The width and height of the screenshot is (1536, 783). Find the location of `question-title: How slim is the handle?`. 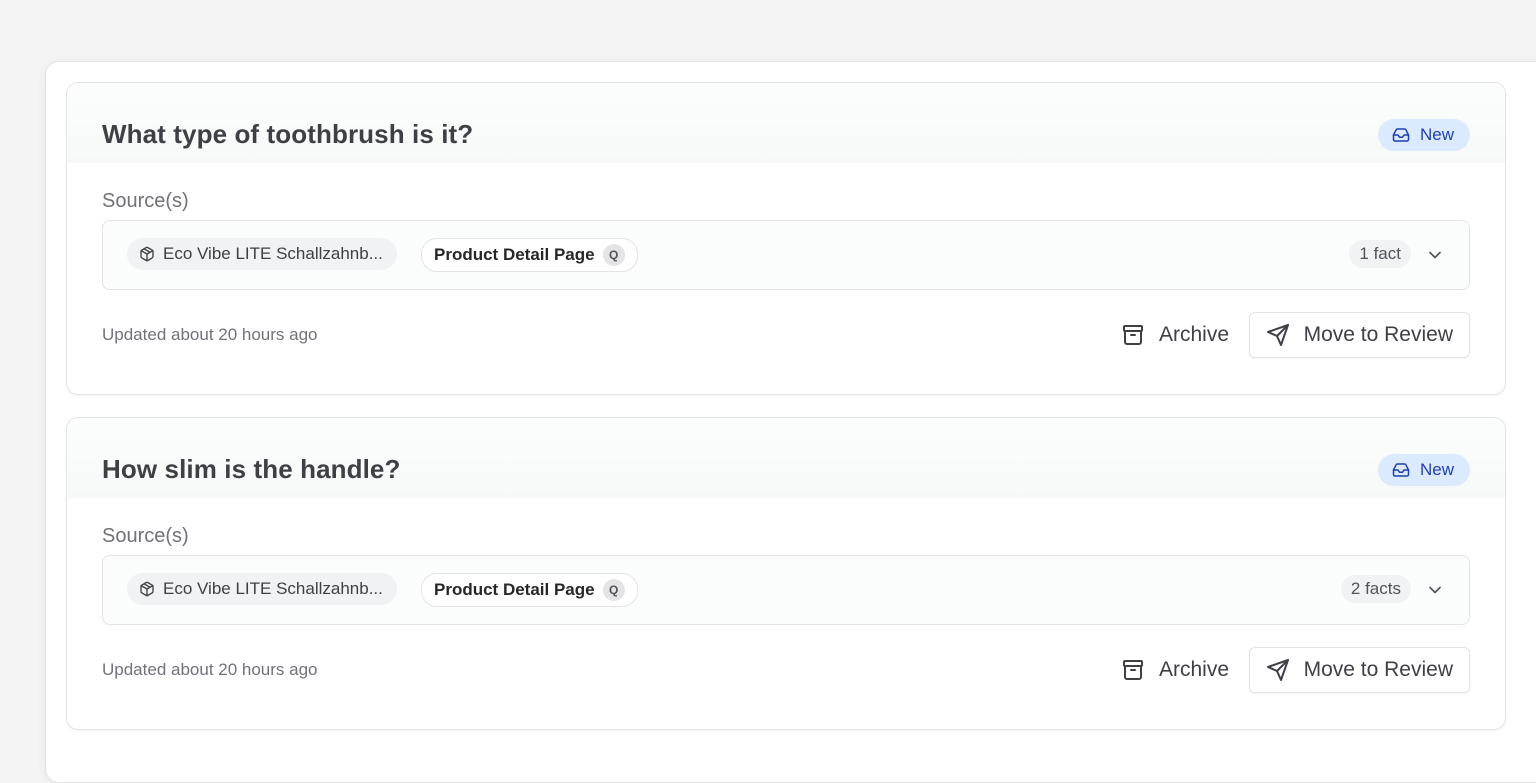

question-title: How slim is the handle? is located at coordinates (251, 469).